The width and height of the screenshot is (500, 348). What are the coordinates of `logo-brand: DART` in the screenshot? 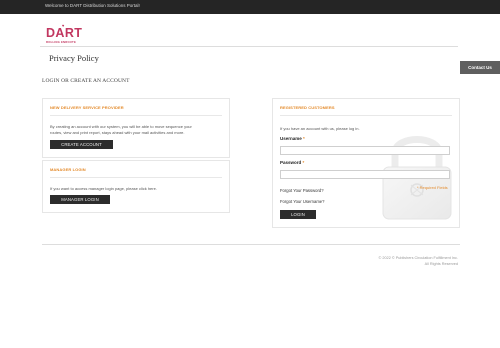 It's located at (64, 33).